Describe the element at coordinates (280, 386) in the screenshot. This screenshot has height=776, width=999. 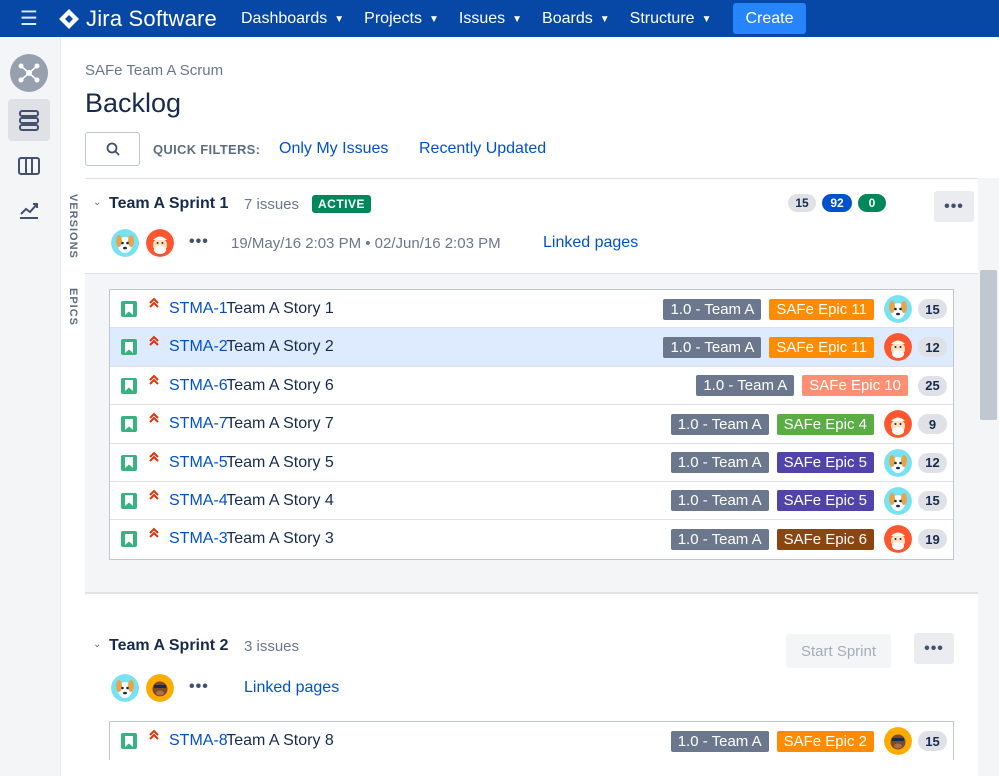
I see `issue-summary: Team A Story 6` at that location.